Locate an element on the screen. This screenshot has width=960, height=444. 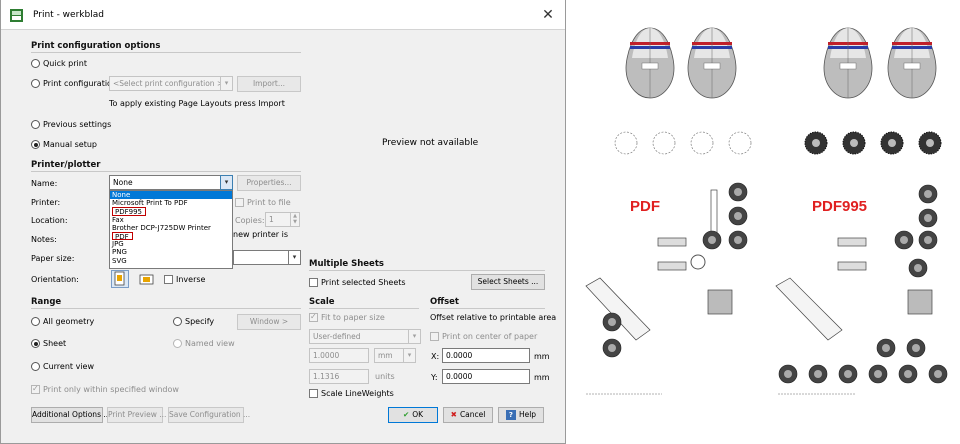
center-paper-label: Print on center of paper is located at coordinates (490, 336).